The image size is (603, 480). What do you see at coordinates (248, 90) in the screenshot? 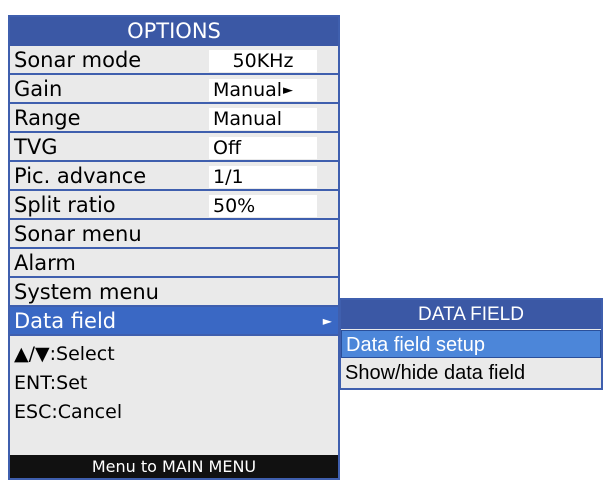
I see `gain-value-text: Manual` at bounding box center [248, 90].